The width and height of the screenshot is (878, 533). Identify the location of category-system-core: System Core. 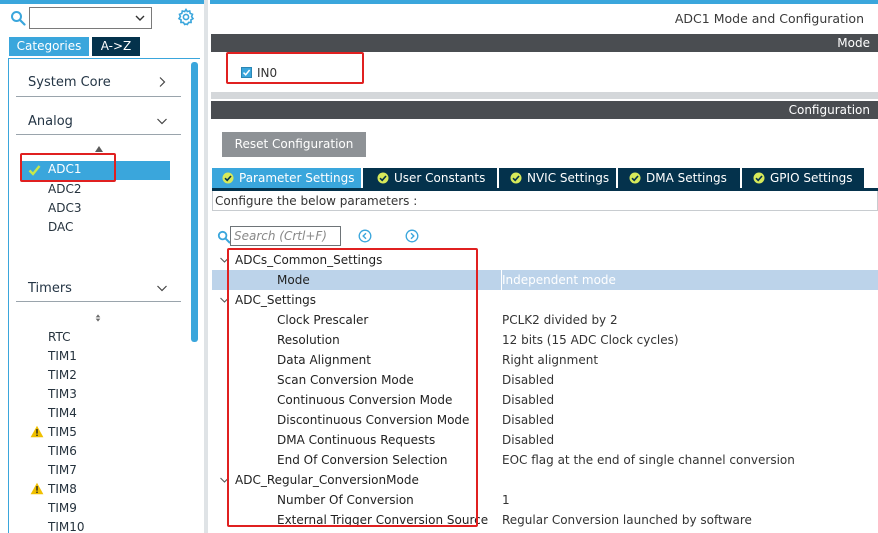
(69, 82).